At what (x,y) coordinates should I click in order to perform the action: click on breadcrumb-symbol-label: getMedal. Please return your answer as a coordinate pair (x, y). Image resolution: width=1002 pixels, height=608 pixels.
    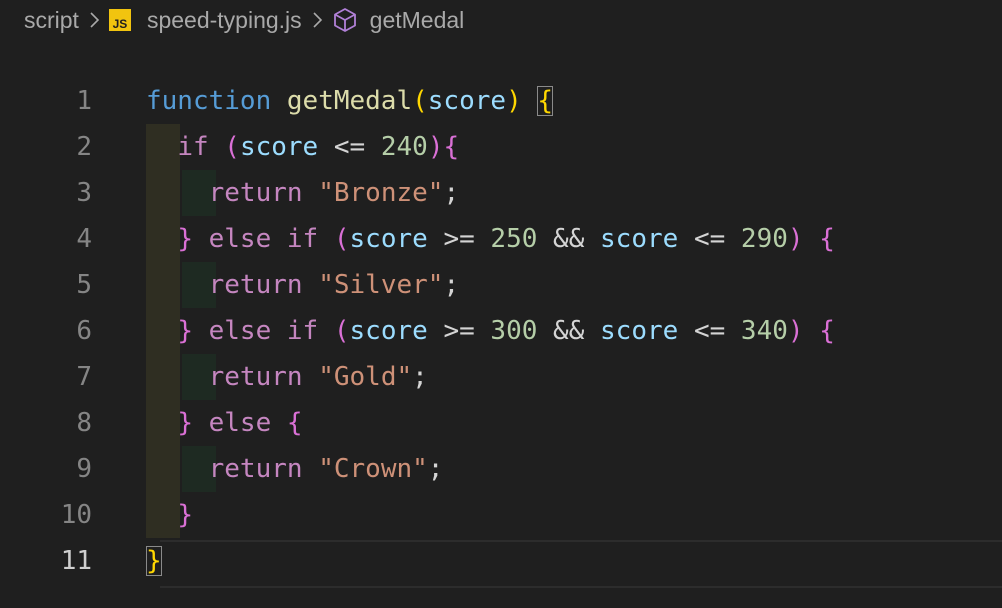
    Looking at the image, I should click on (417, 19).